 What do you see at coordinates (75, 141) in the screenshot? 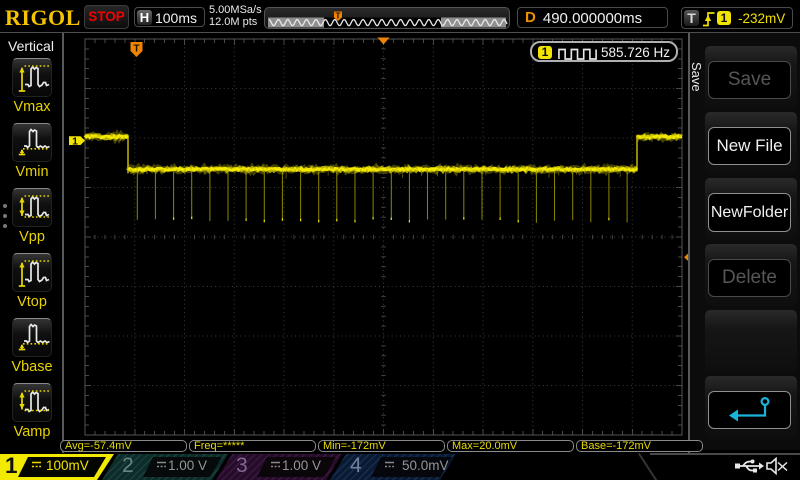
I see `svg-text: 1` at bounding box center [75, 141].